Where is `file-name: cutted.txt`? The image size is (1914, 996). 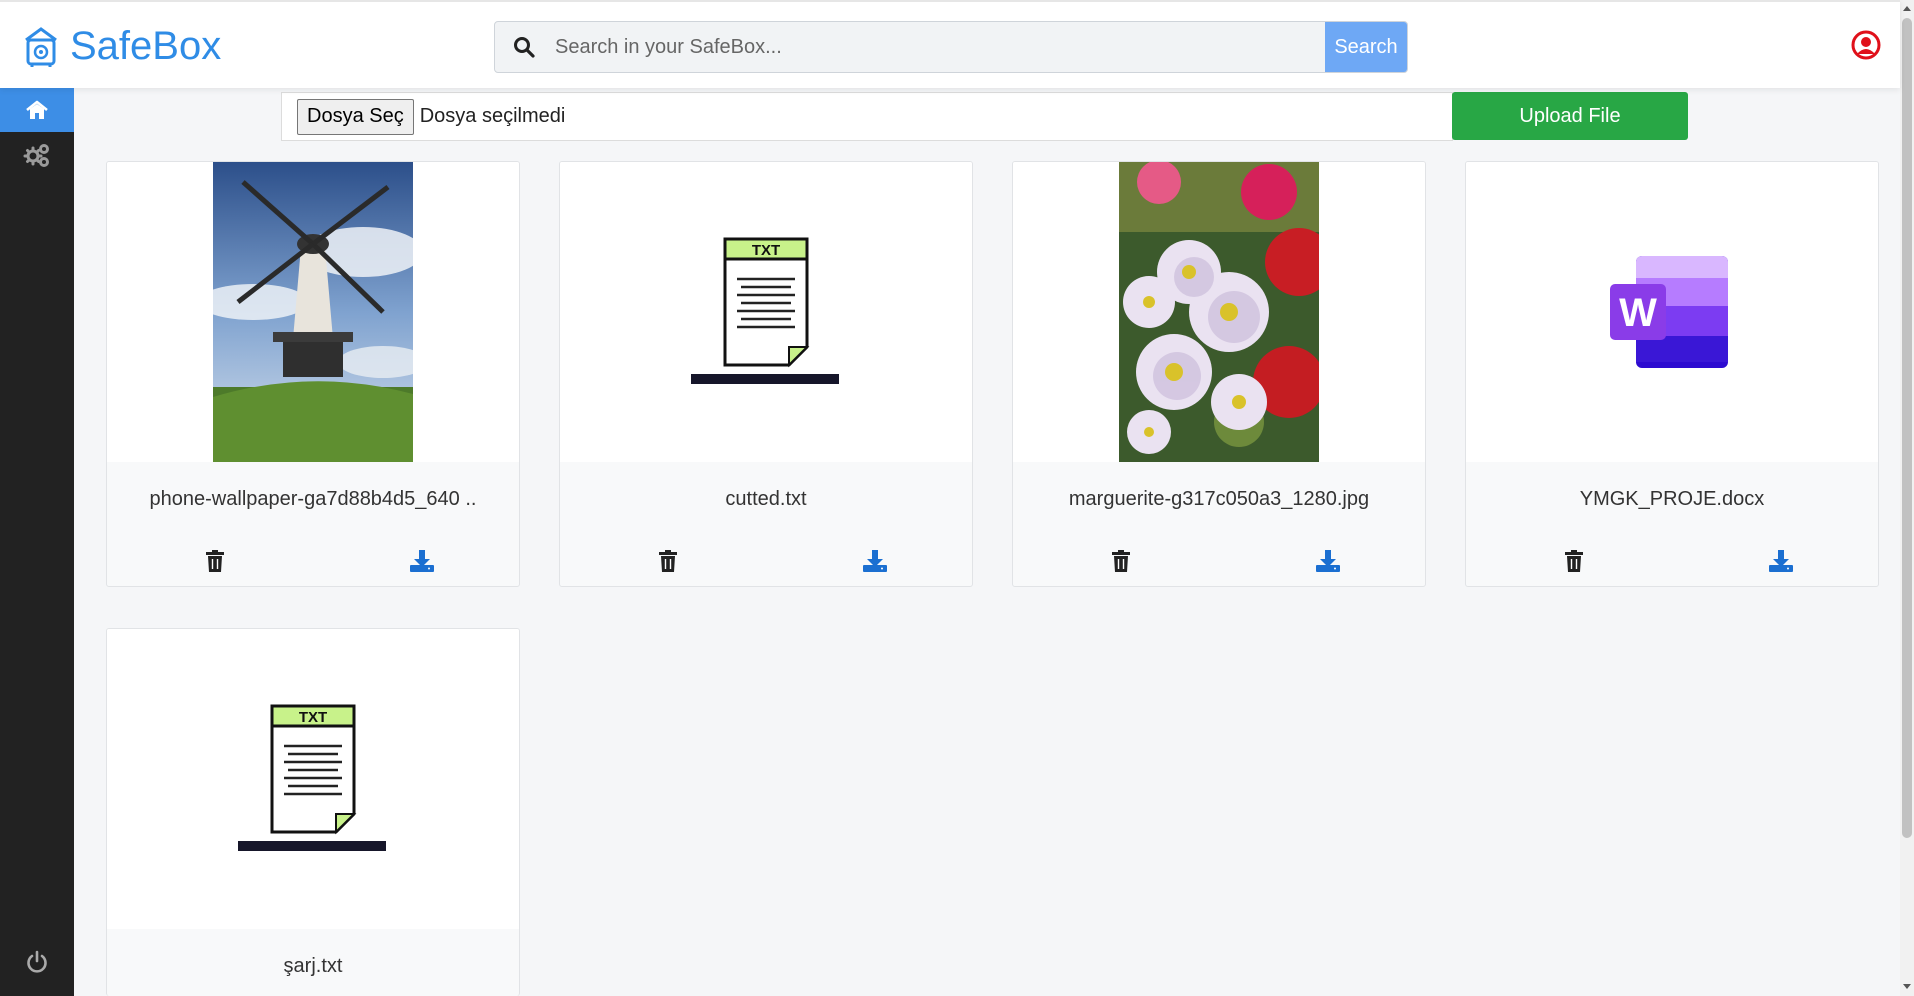
file-name: cutted.txt is located at coordinates (766, 499).